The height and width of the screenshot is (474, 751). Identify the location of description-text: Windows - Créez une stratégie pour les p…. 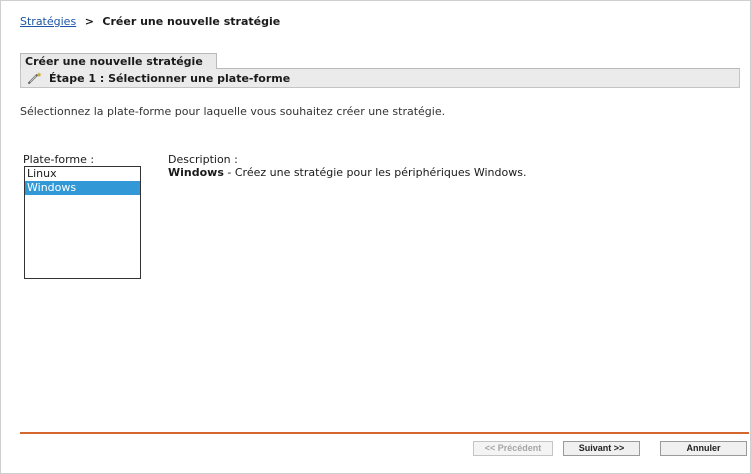
(347, 172).